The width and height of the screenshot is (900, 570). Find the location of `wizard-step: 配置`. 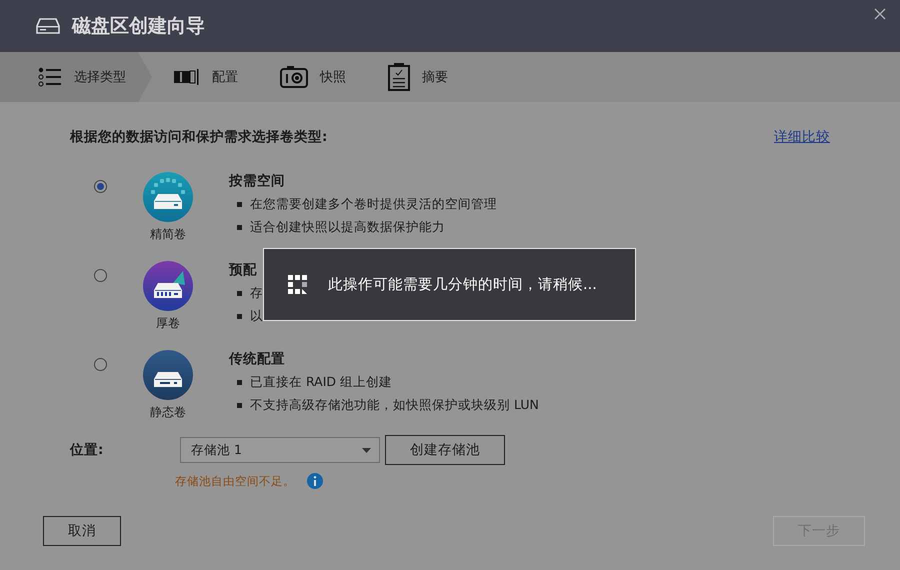

wizard-step: 配置 is located at coordinates (205, 77).